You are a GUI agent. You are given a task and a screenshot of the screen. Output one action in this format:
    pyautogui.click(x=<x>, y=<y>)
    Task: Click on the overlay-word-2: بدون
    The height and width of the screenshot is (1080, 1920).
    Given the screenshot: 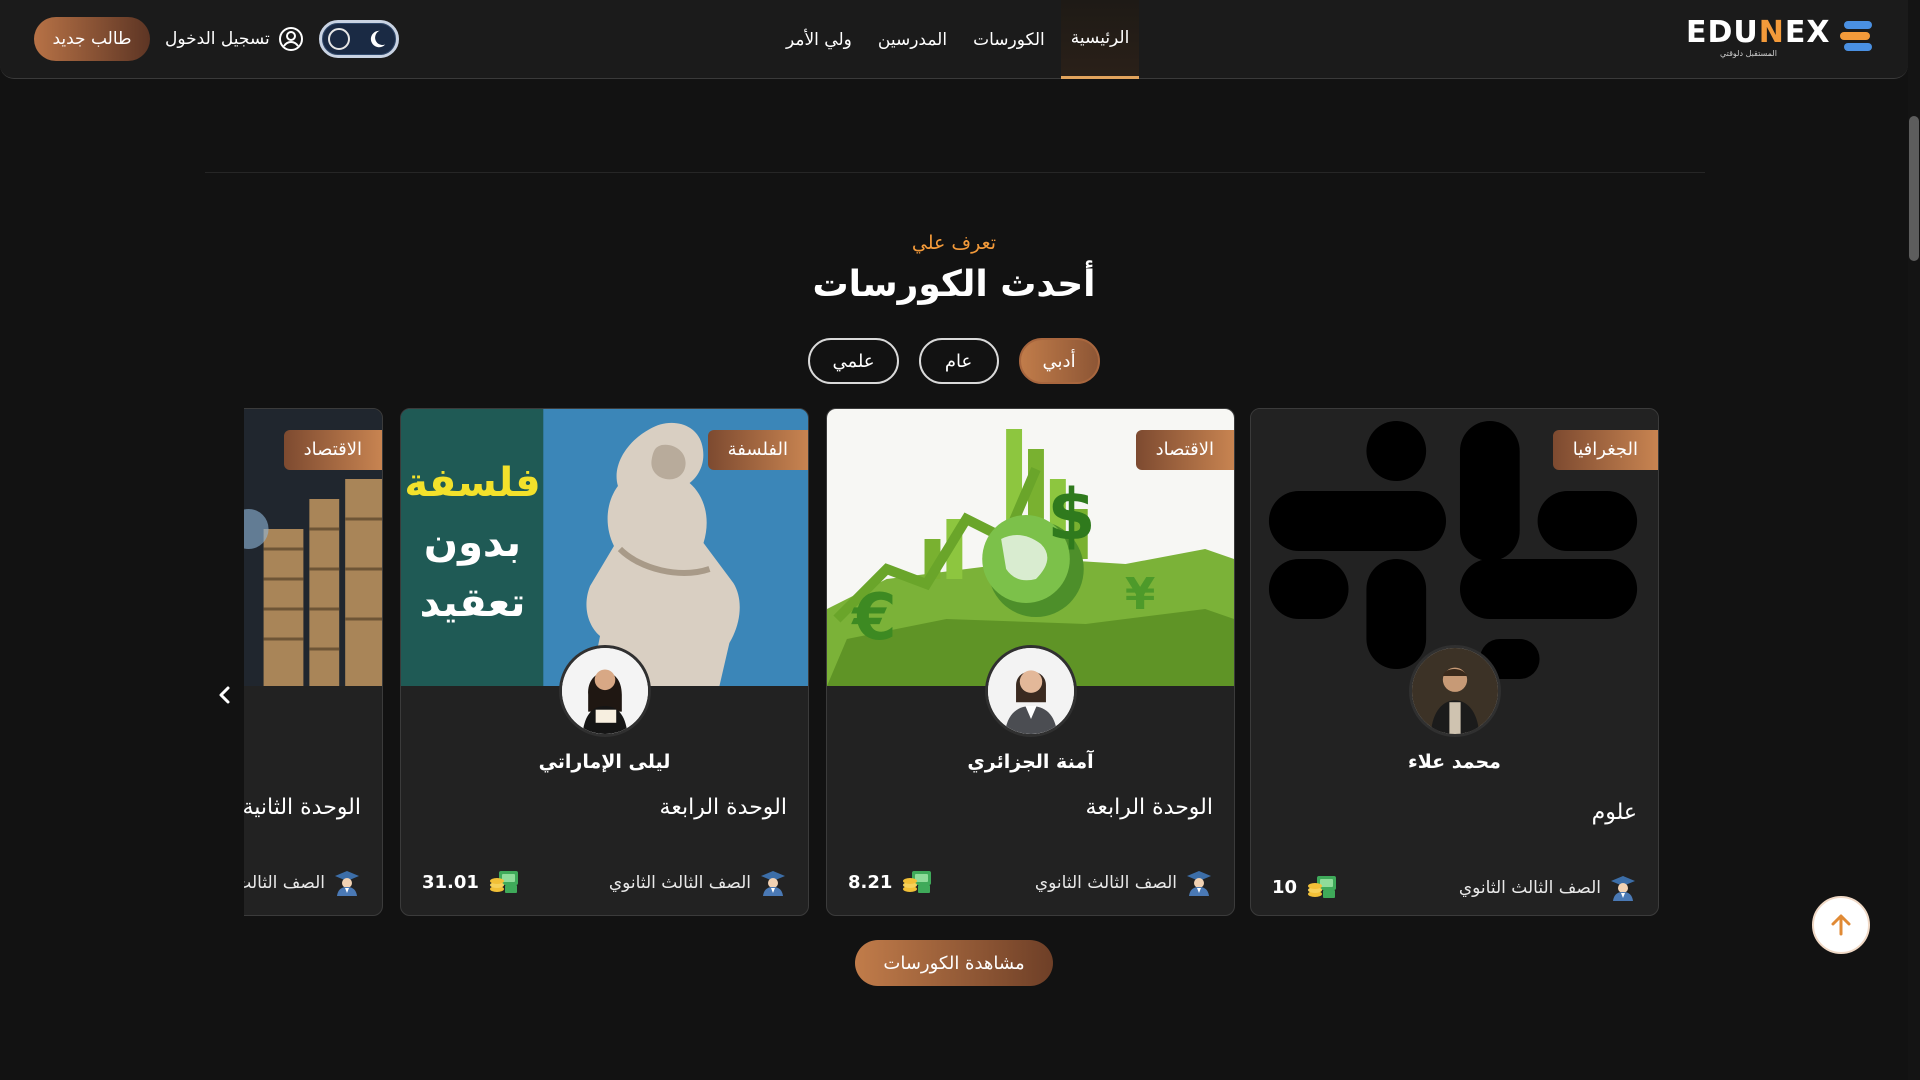 What is the action you would take?
    pyautogui.click(x=472, y=543)
    